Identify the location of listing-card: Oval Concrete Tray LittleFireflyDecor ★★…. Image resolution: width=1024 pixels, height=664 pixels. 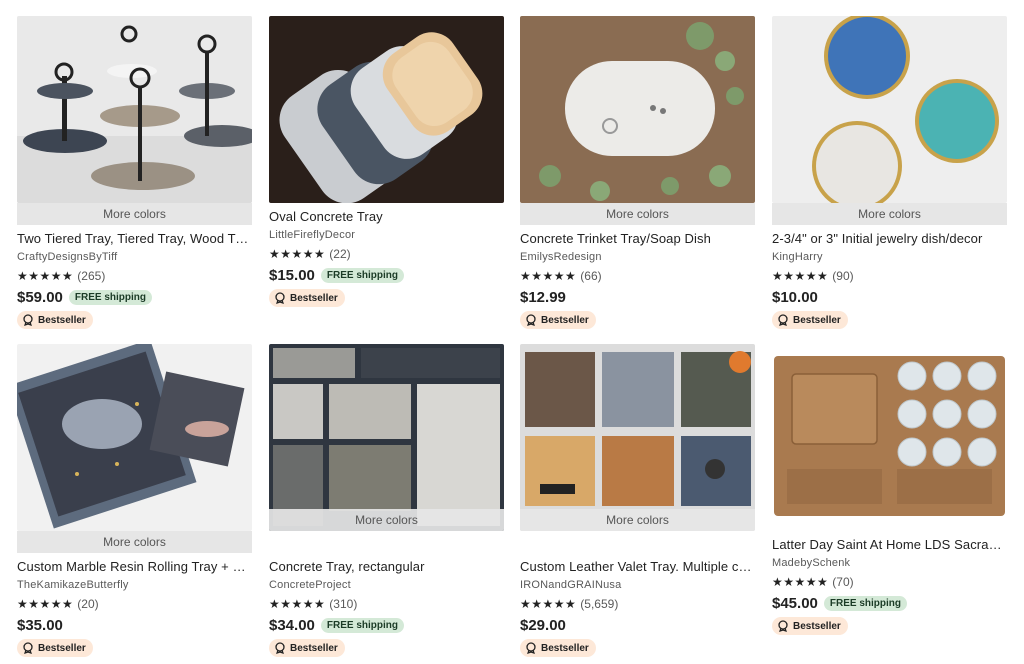
(386, 162).